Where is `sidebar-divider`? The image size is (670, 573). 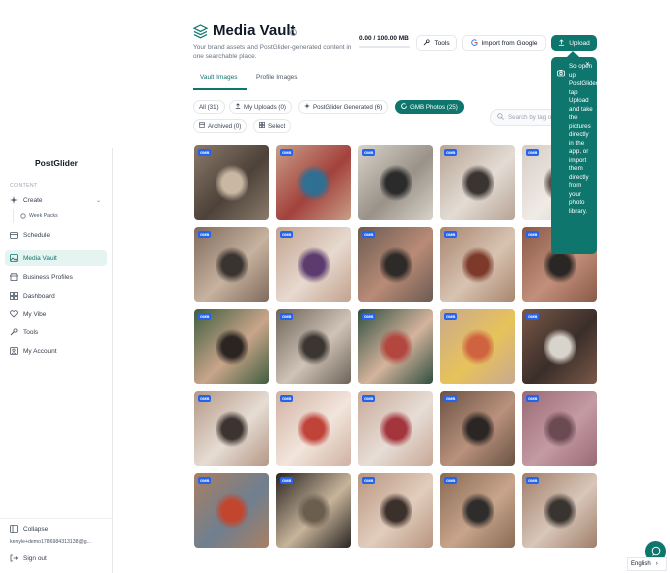
sidebar-divider is located at coordinates (56, 518).